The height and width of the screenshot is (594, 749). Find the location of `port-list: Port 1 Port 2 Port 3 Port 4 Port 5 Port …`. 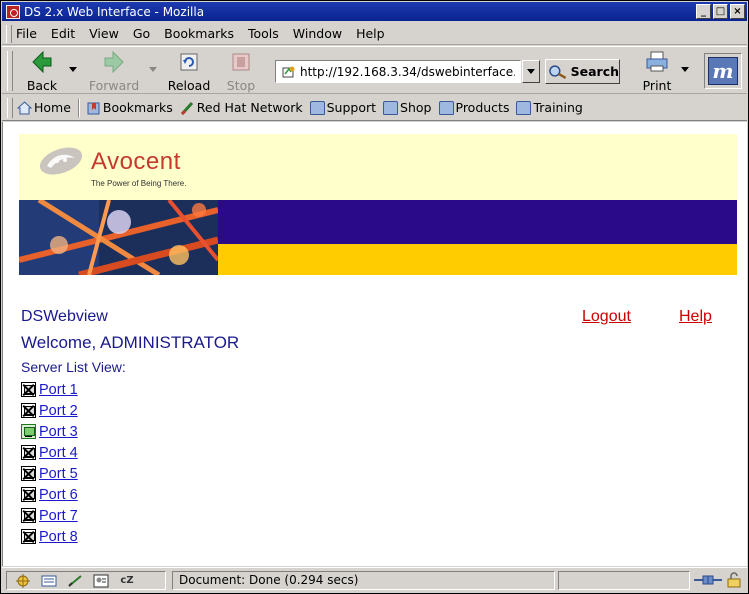

port-list: Port 1 Port 2 Port 3 Port 4 Port 5 Port … is located at coordinates (49, 463).